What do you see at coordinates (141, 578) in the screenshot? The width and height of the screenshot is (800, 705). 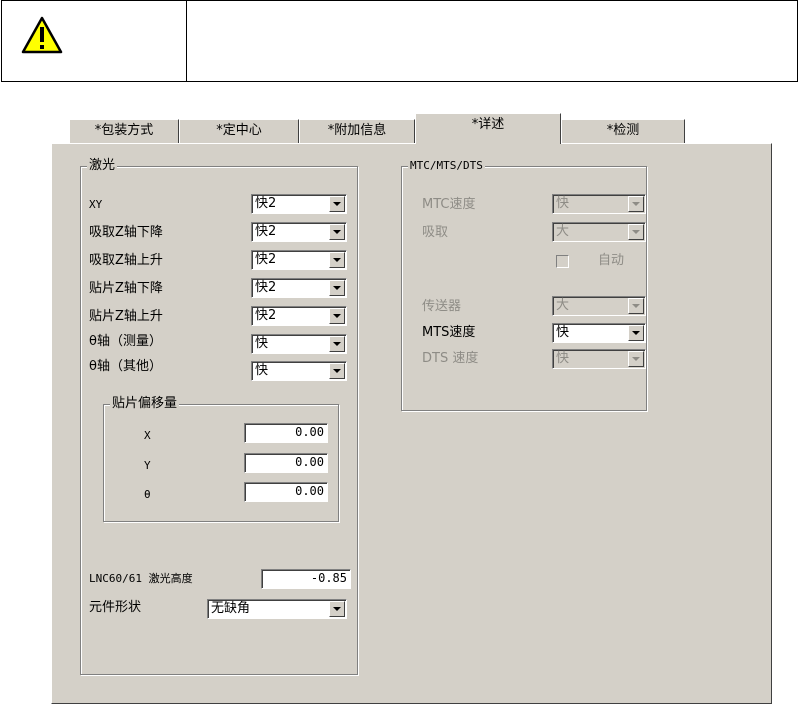 I see `lnc-laser-height-label: LNC60/61 激光高度` at bounding box center [141, 578].